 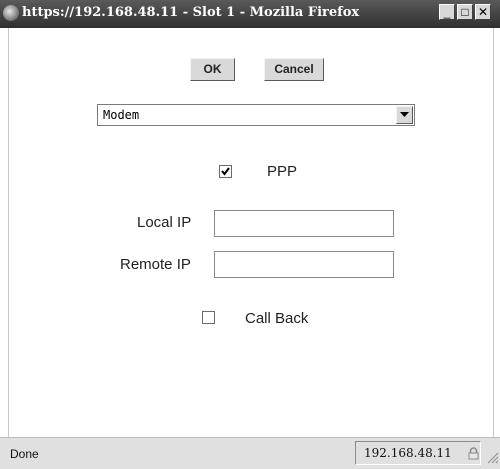 I want to click on status-host-panel: 192.168.48.11, so click(x=418, y=453).